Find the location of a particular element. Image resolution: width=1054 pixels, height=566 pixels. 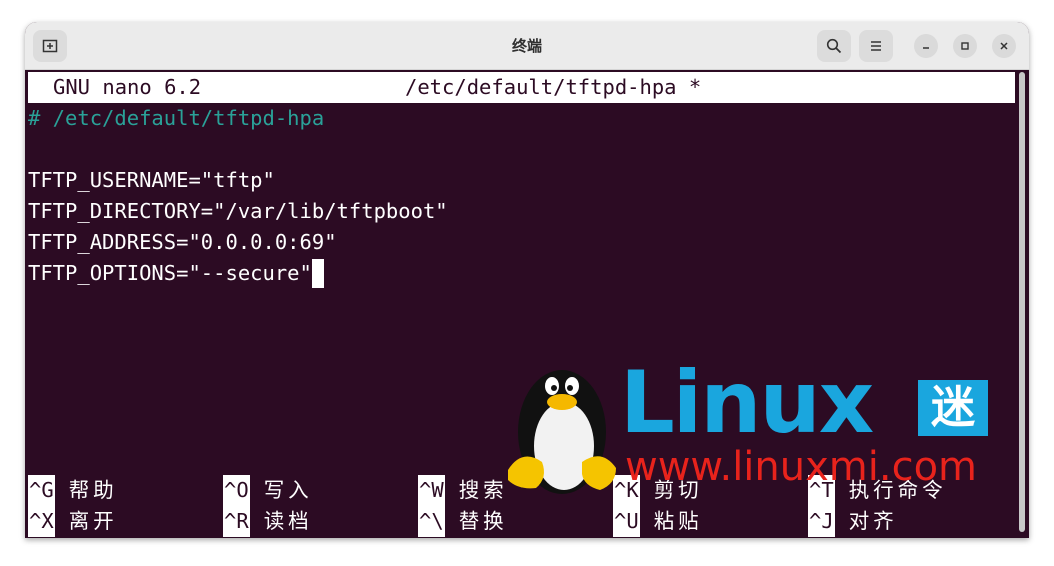

maximize-button is located at coordinates (965, 46).